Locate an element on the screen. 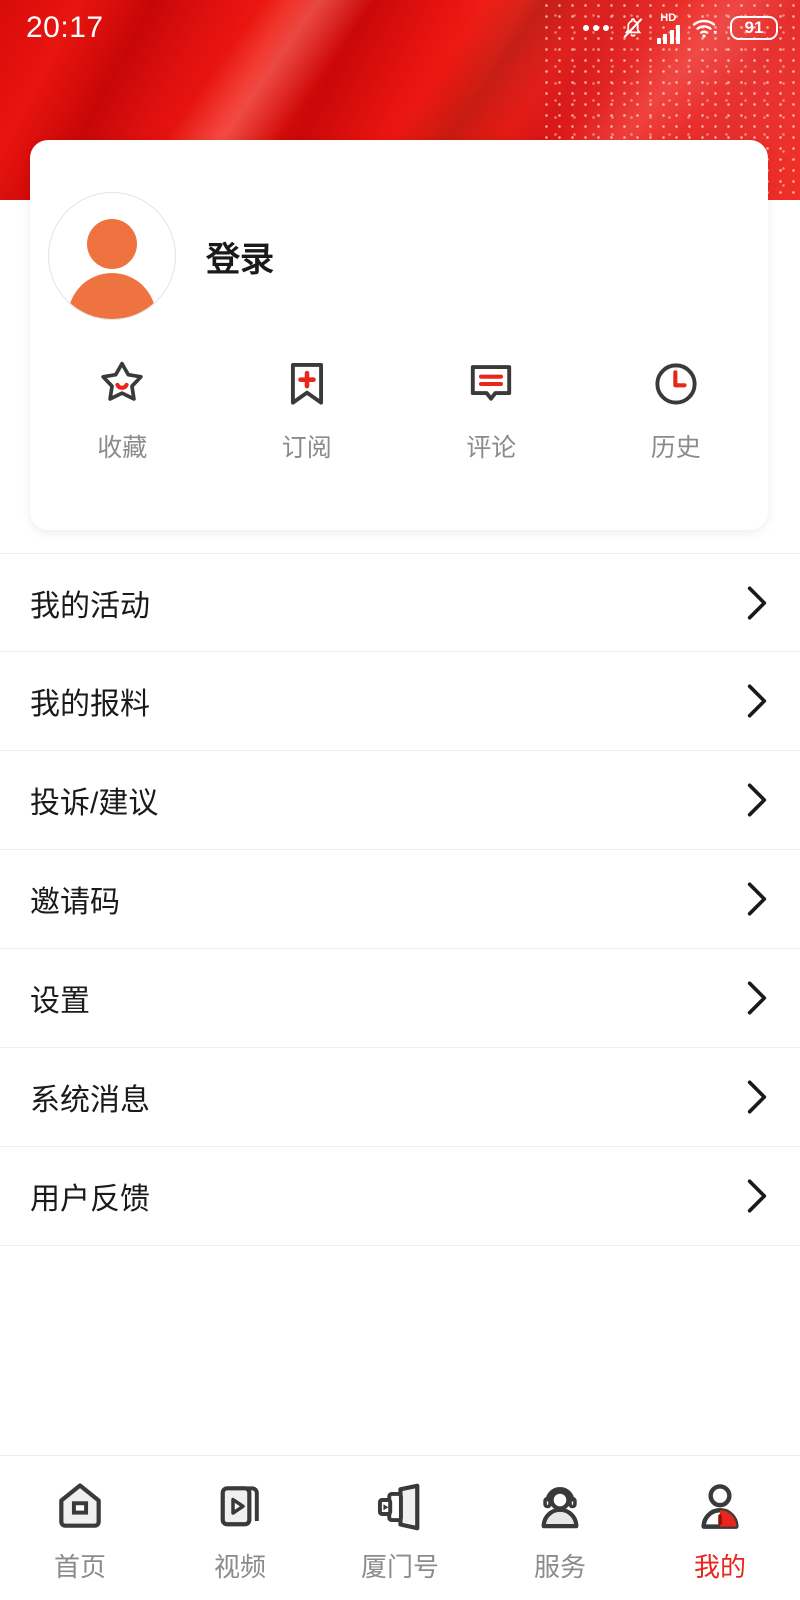 The height and width of the screenshot is (1600, 800). hd-label: HD is located at coordinates (668, 17).